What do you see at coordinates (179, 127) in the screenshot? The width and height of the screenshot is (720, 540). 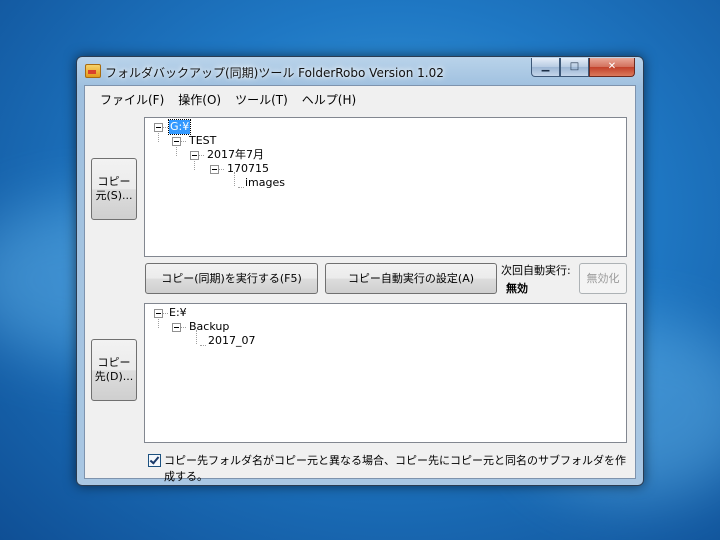 I see `source-root-label: G:¥` at bounding box center [179, 127].